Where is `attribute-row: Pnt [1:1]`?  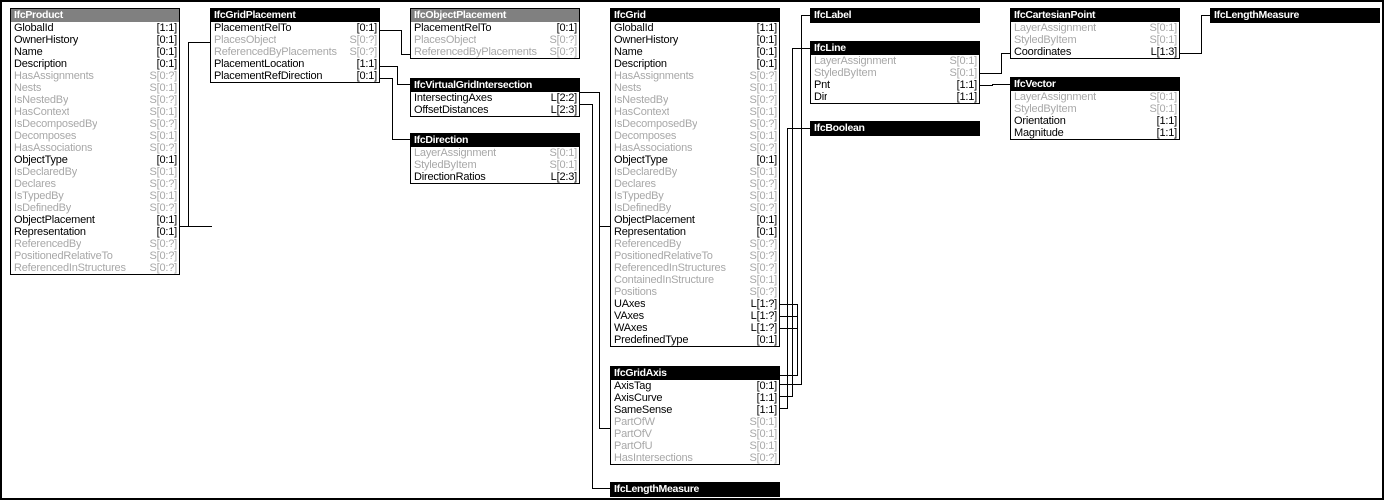
attribute-row: Pnt [1:1] is located at coordinates (895, 85).